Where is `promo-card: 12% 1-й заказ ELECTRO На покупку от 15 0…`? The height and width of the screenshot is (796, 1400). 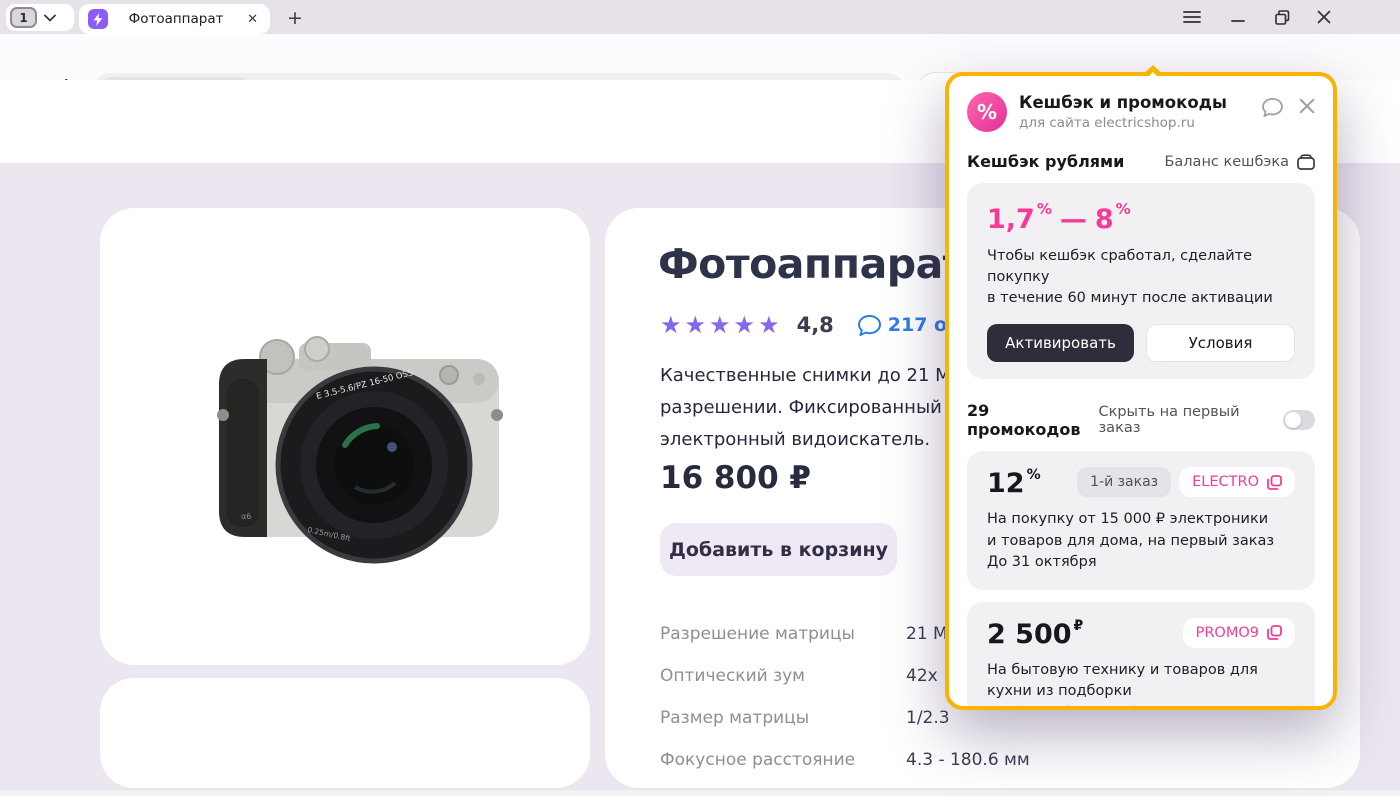
promo-card: 12% 1-й заказ ELECTRO На покупку от 15 0… is located at coordinates (1141, 520).